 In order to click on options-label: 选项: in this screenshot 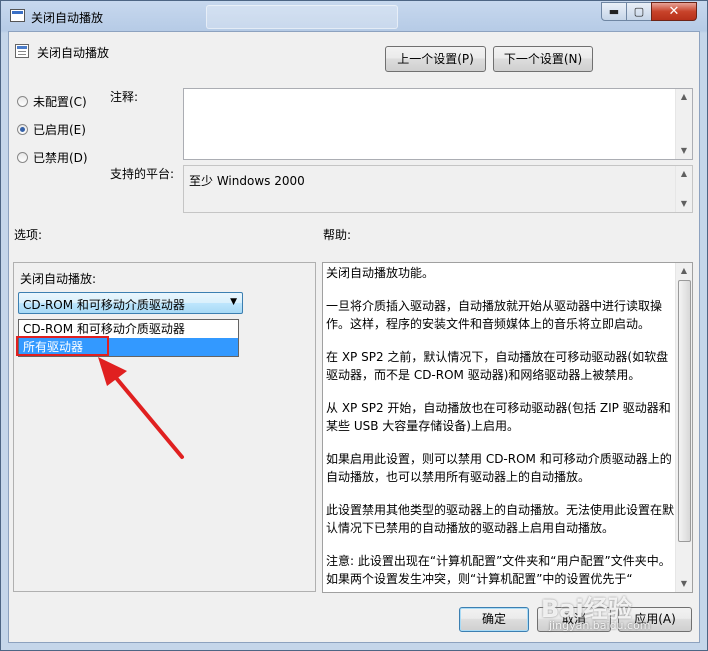, I will do `click(28, 235)`.